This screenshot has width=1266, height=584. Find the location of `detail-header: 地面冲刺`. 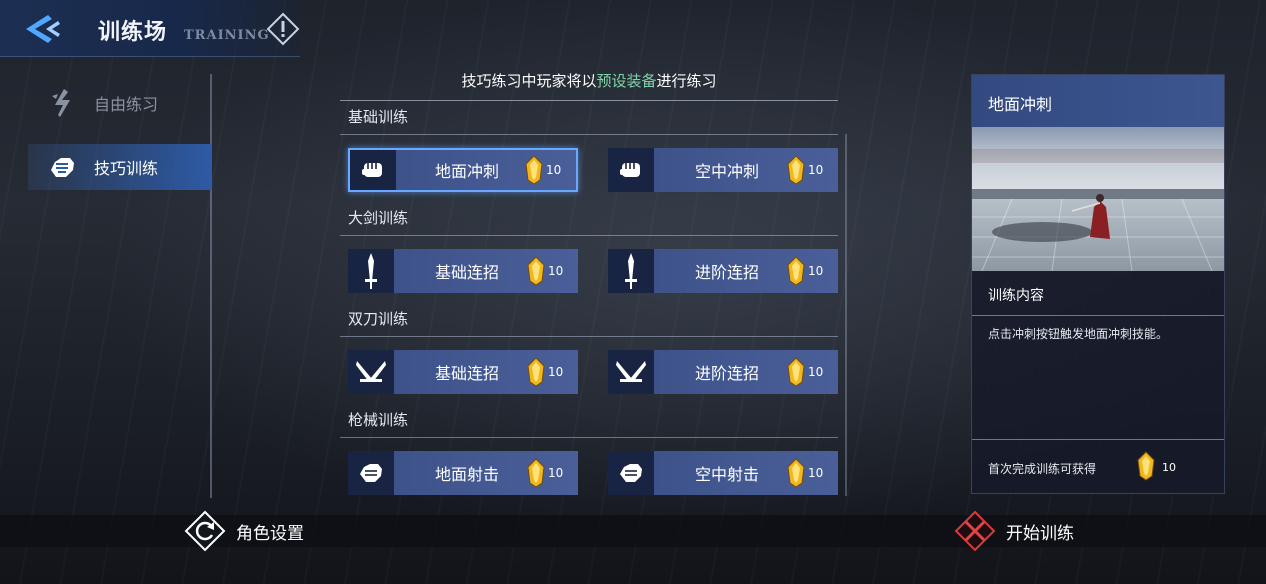

detail-header: 地面冲刺 is located at coordinates (1098, 101).